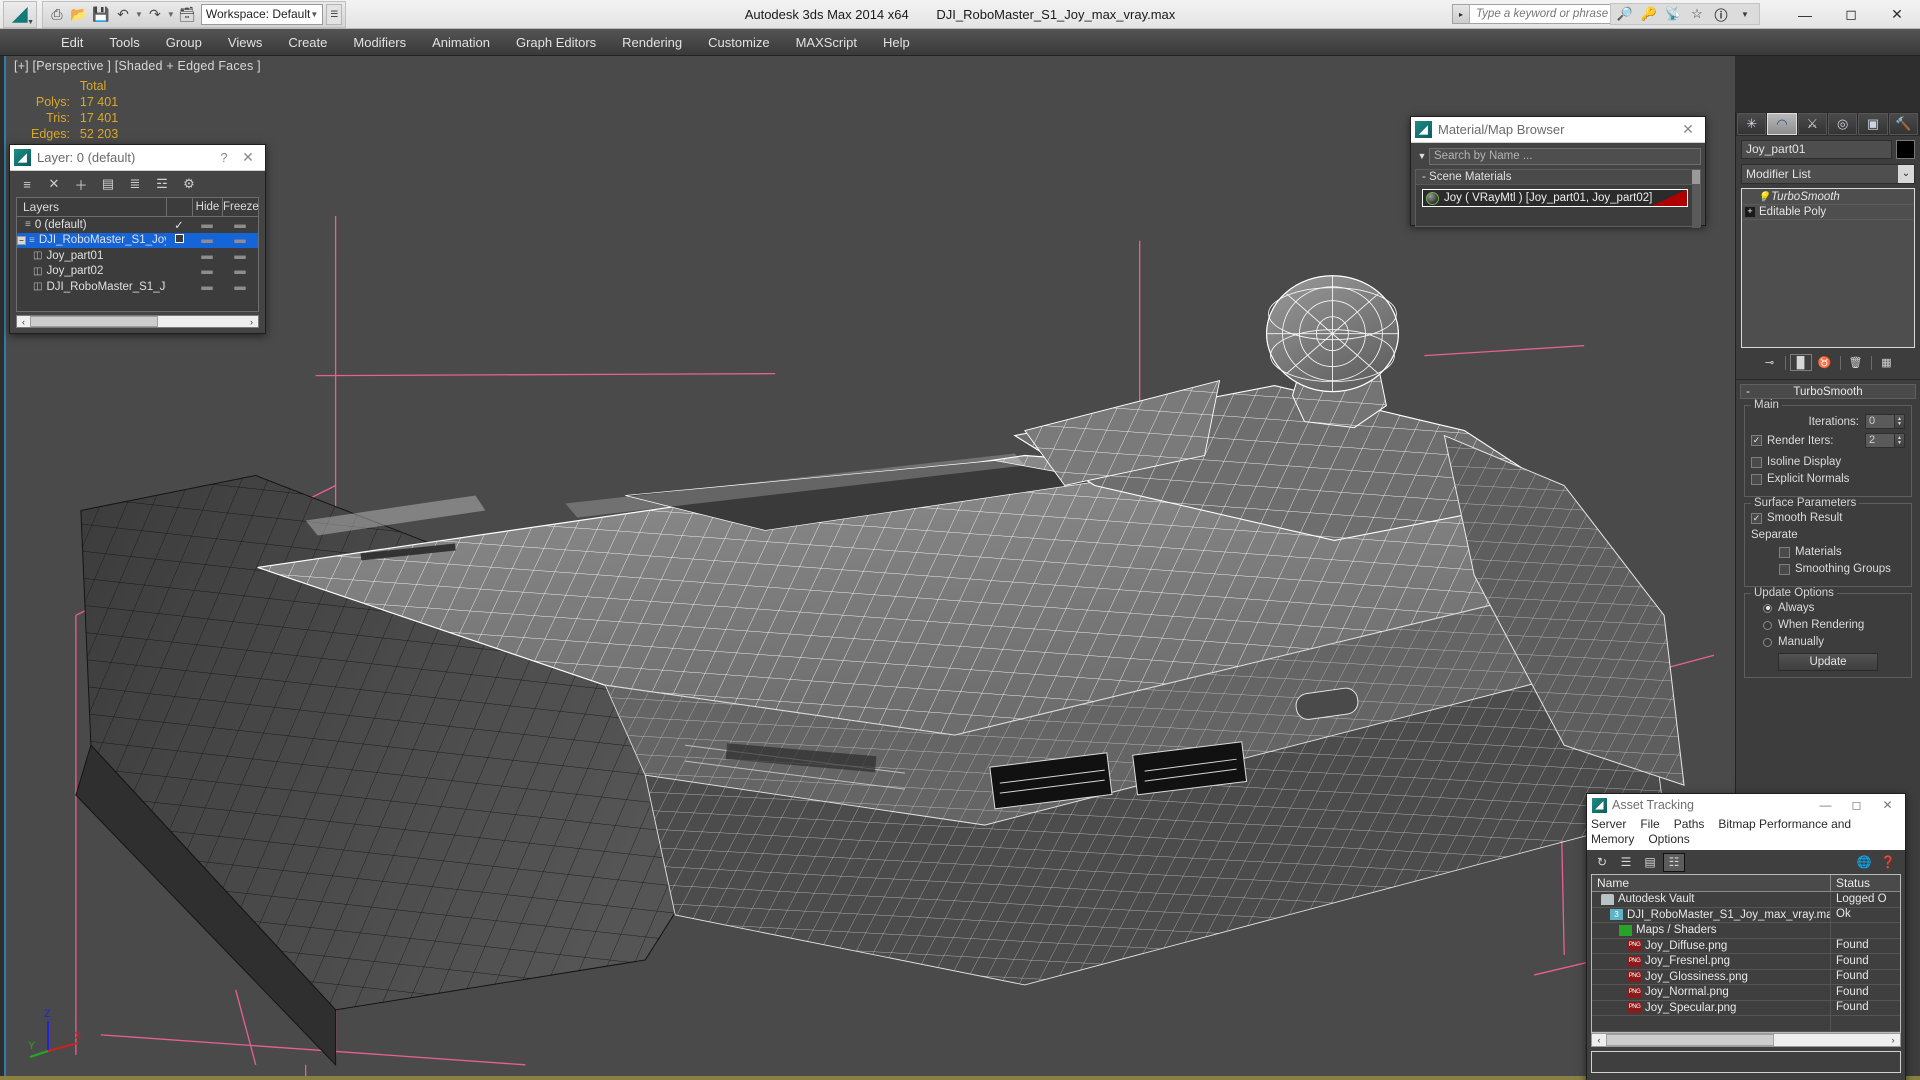 The image size is (1920, 1080). Describe the element at coordinates (896, 42) in the screenshot. I see `menu-help: Help` at that location.